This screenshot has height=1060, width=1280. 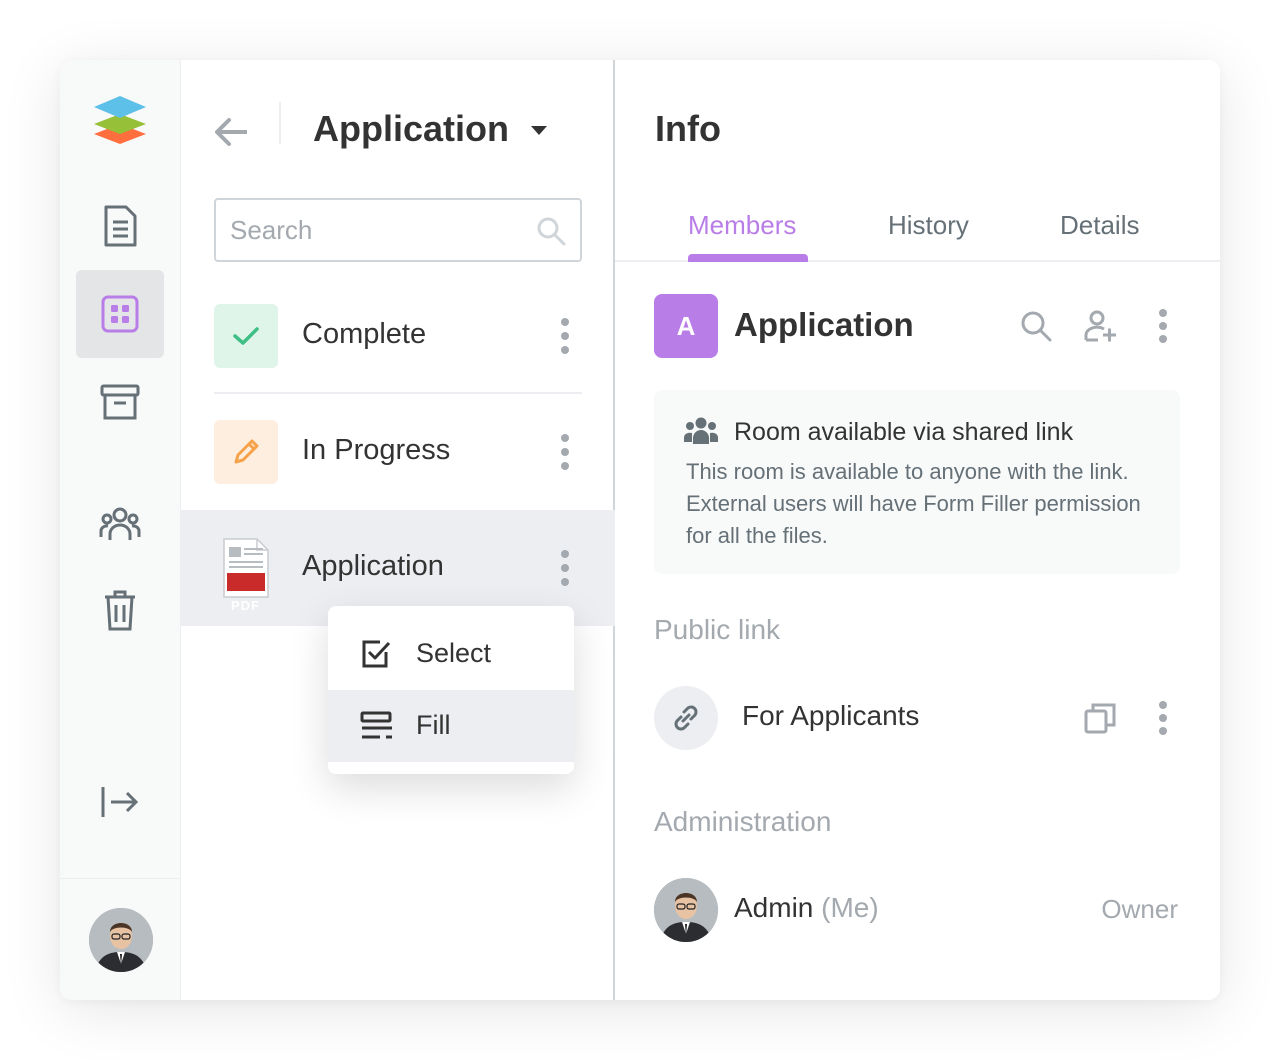 I want to click on room-logo: A, so click(x=686, y=326).